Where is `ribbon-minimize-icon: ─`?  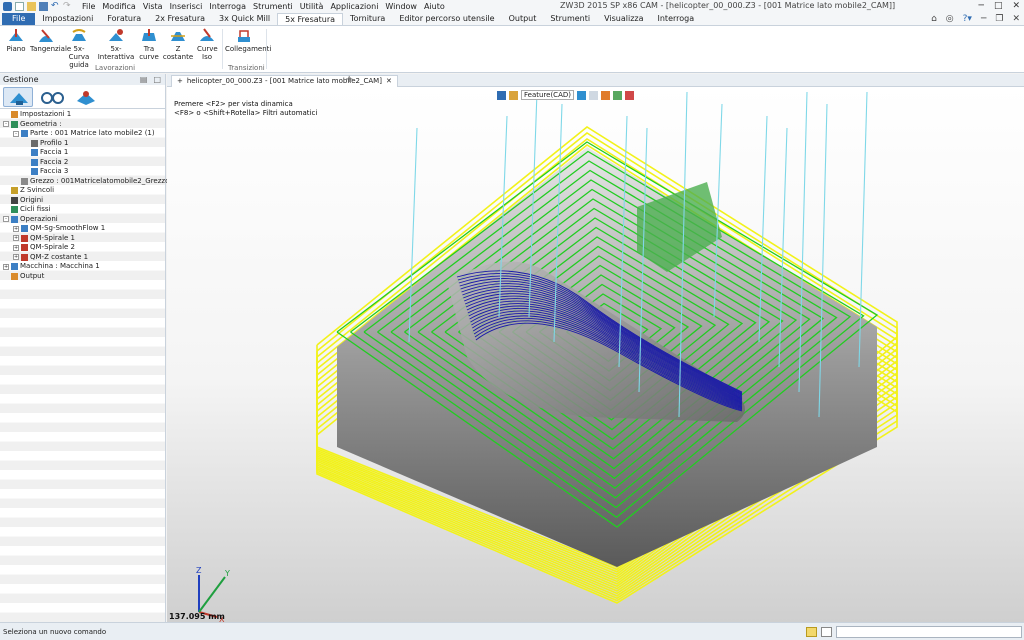 ribbon-minimize-icon: ─ is located at coordinates (983, 19).